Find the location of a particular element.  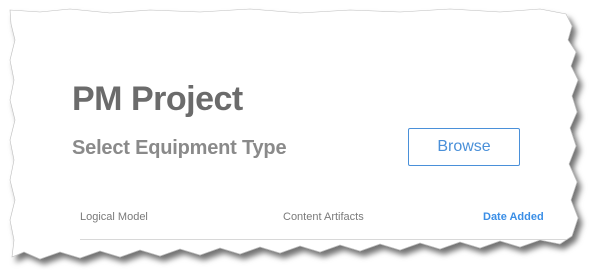

browse-button: Browse is located at coordinates (464, 147).